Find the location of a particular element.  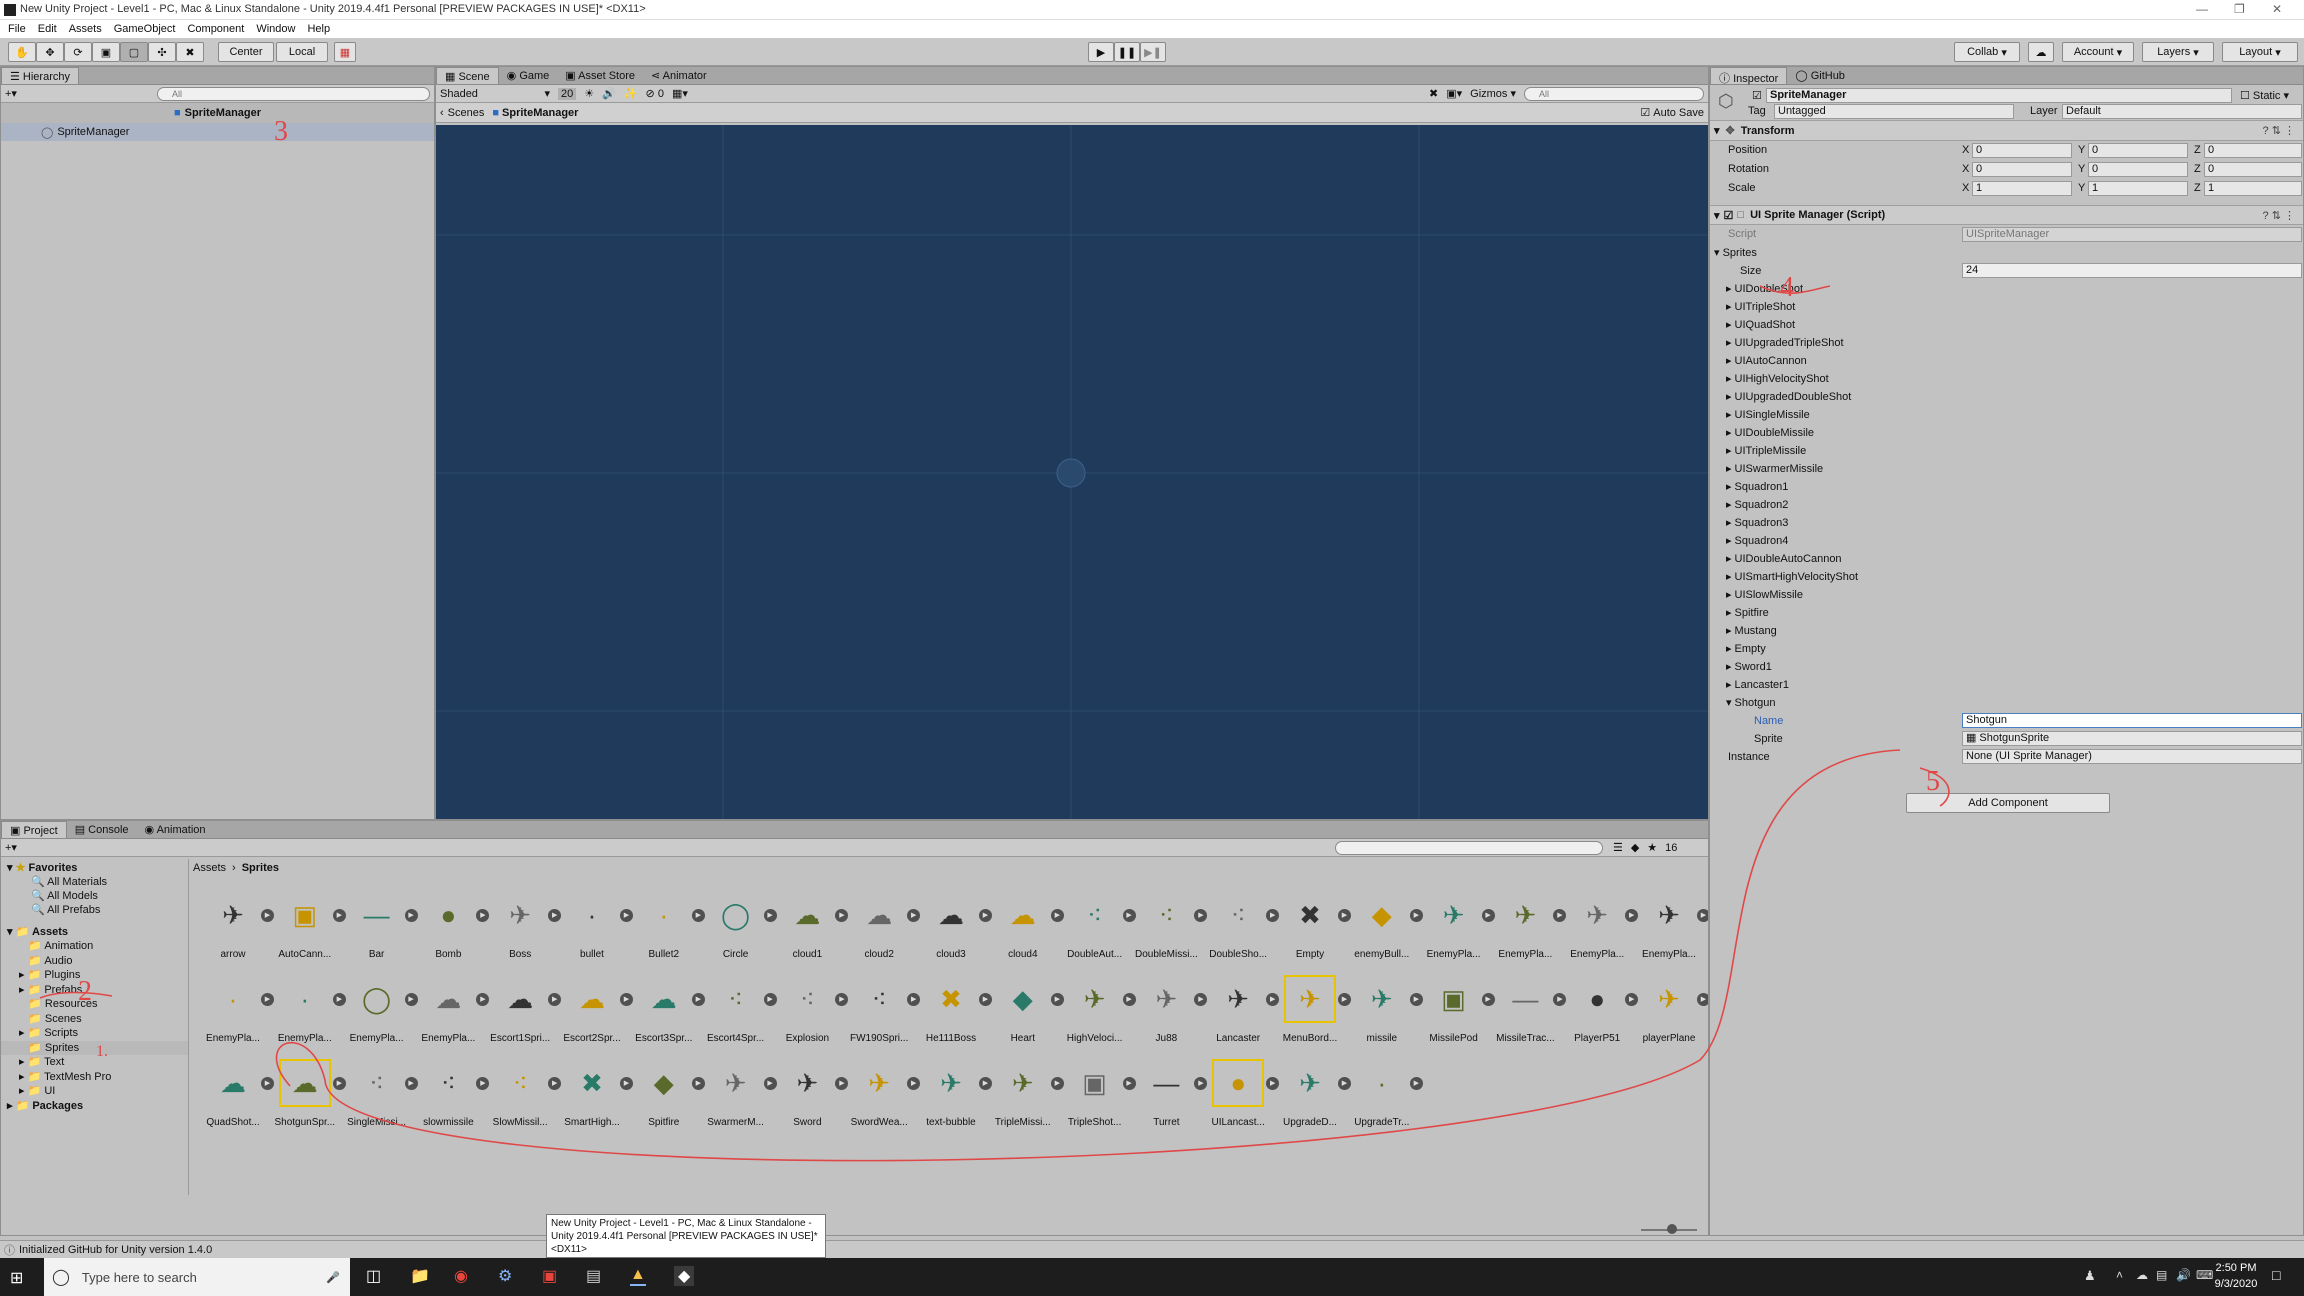

sprite-element-foldout: ▸ Squadron3 is located at coordinates (1876, 523).